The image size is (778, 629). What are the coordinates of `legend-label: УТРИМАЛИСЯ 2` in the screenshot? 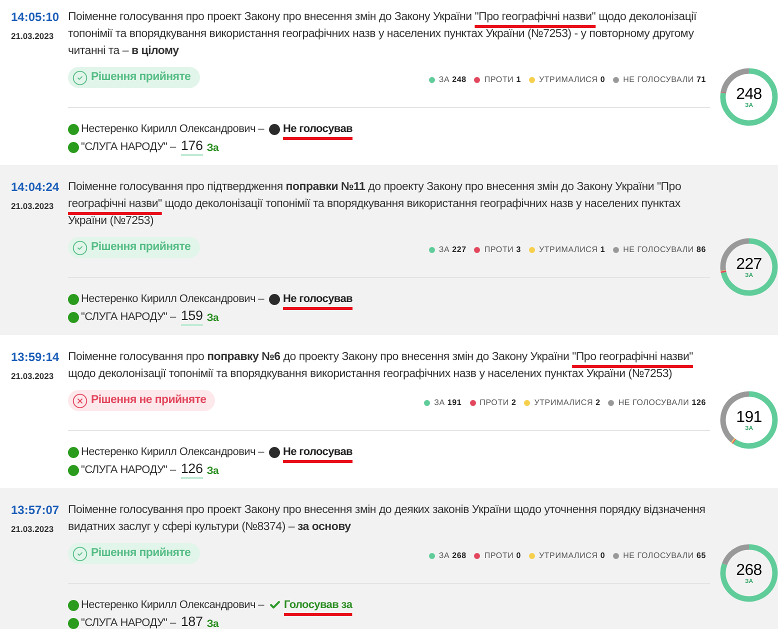 It's located at (567, 403).